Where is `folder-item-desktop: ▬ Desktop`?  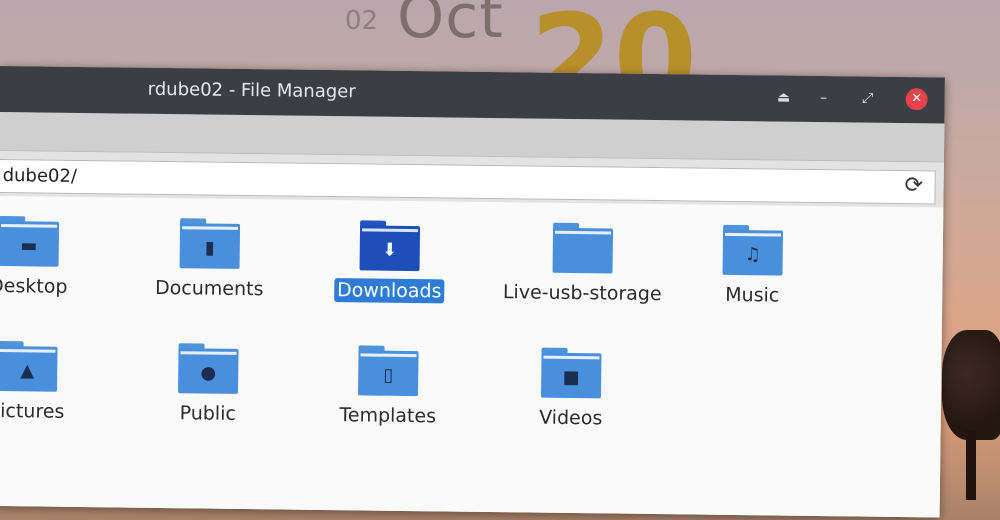
folder-item-desktop: ▬ Desktop is located at coordinates (52, 257).